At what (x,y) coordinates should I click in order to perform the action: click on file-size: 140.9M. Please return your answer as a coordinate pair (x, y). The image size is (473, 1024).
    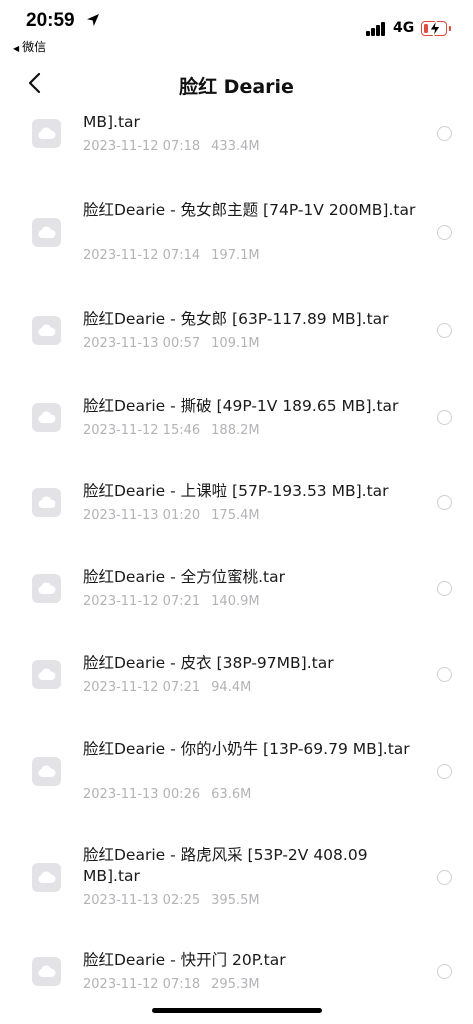
    Looking at the image, I should click on (235, 601).